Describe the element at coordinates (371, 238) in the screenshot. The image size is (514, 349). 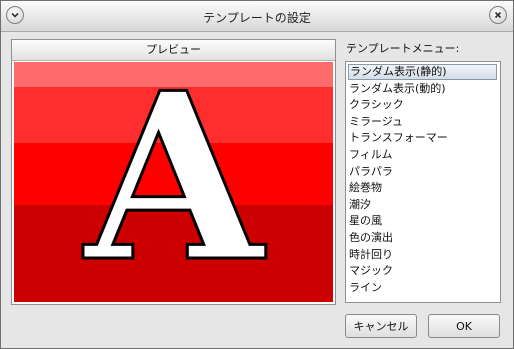
I see `template-list-item: 色の演出` at that location.